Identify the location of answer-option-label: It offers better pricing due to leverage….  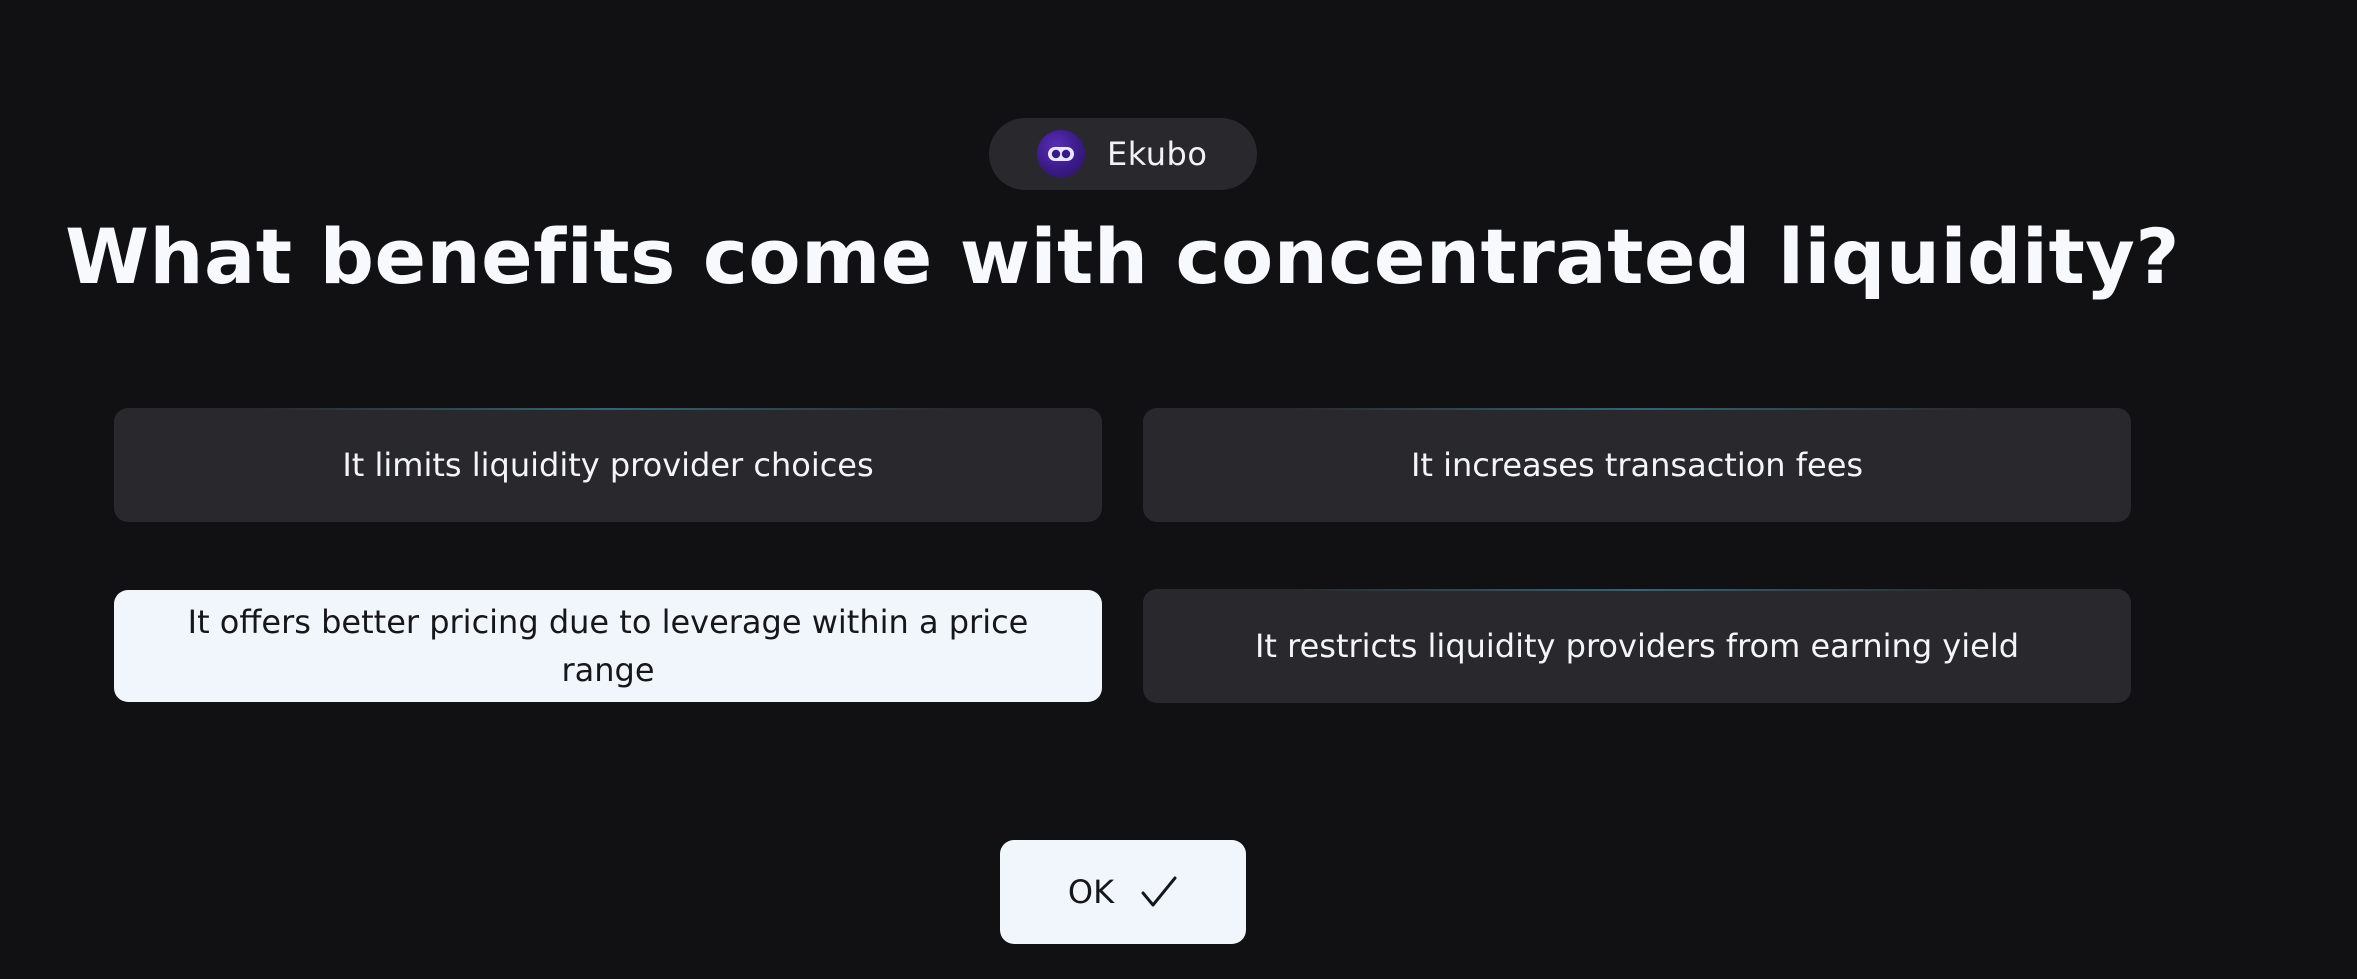
(608, 646).